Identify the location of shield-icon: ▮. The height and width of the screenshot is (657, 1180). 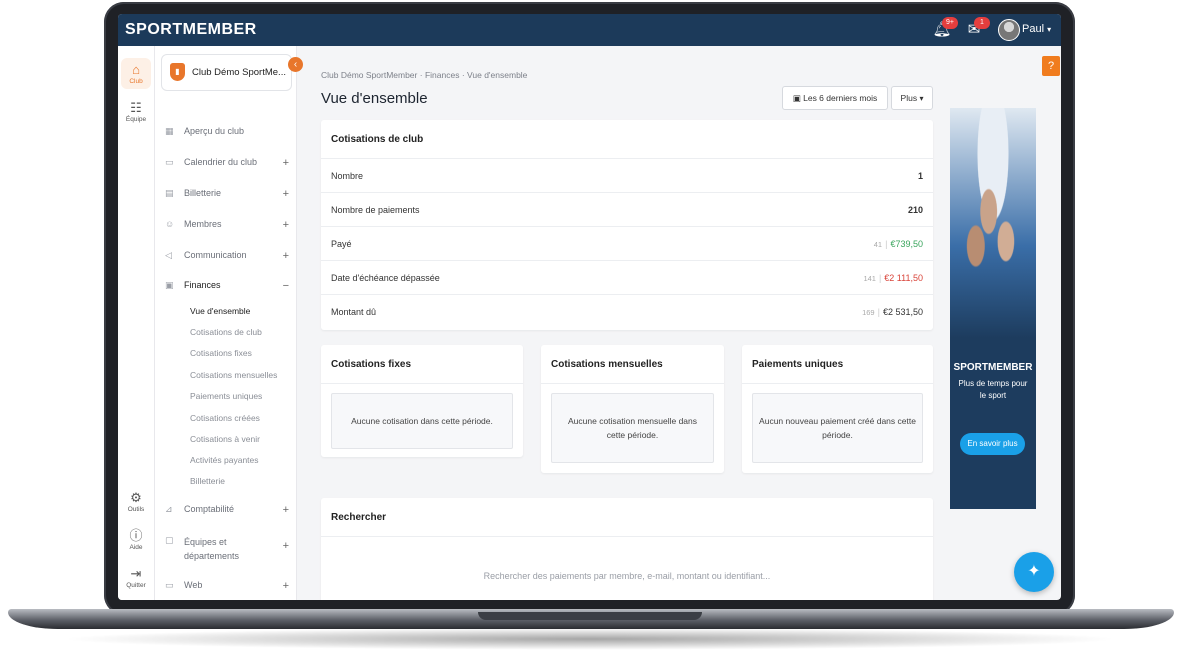
(177, 72).